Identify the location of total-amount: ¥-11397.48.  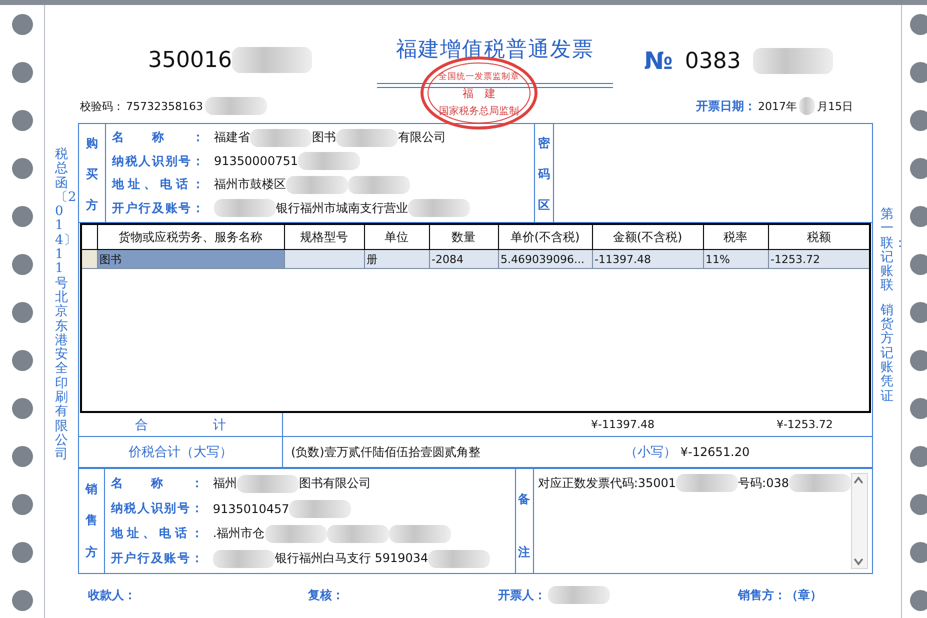
(622, 424).